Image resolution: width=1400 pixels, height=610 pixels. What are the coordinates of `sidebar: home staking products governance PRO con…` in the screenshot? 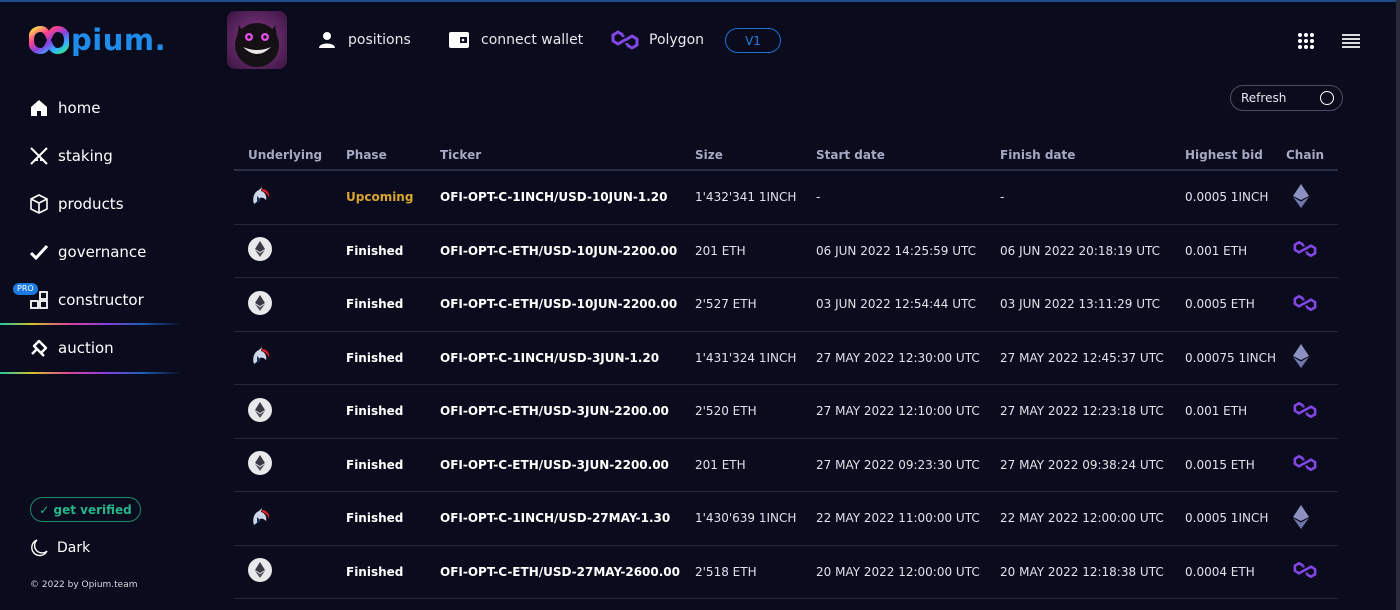 It's located at (92, 229).